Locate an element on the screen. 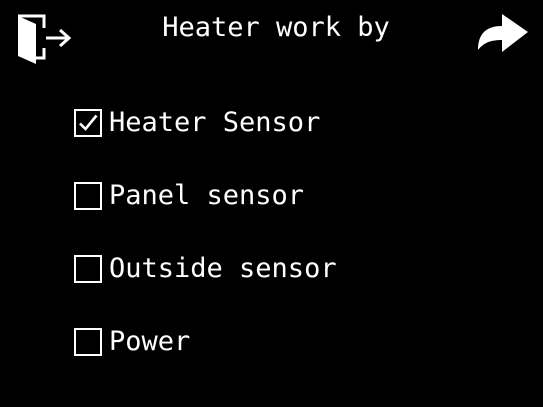 The image size is (543, 407). heater-sensor-checkbox is located at coordinates (88, 123).